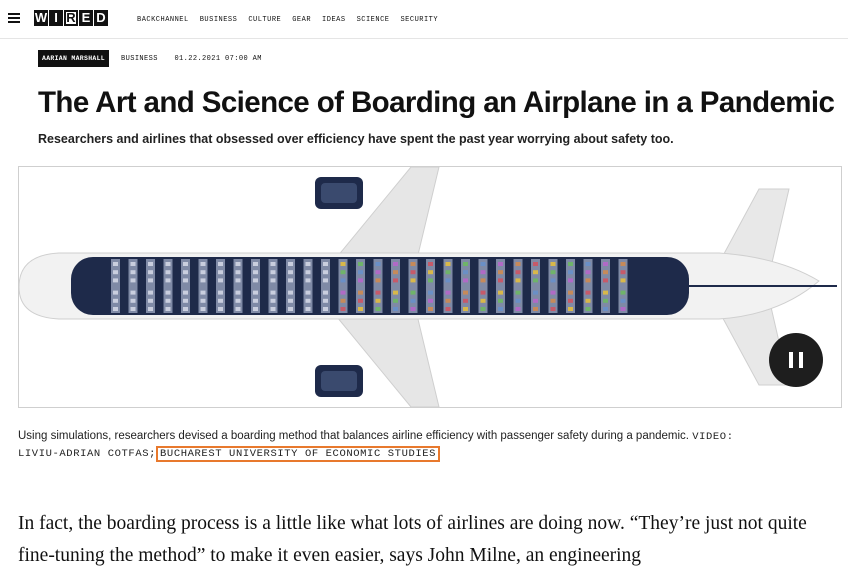 This screenshot has width=848, height=566. Describe the element at coordinates (373, 20) in the screenshot. I see `nav-link-science: SCIENCE` at that location.